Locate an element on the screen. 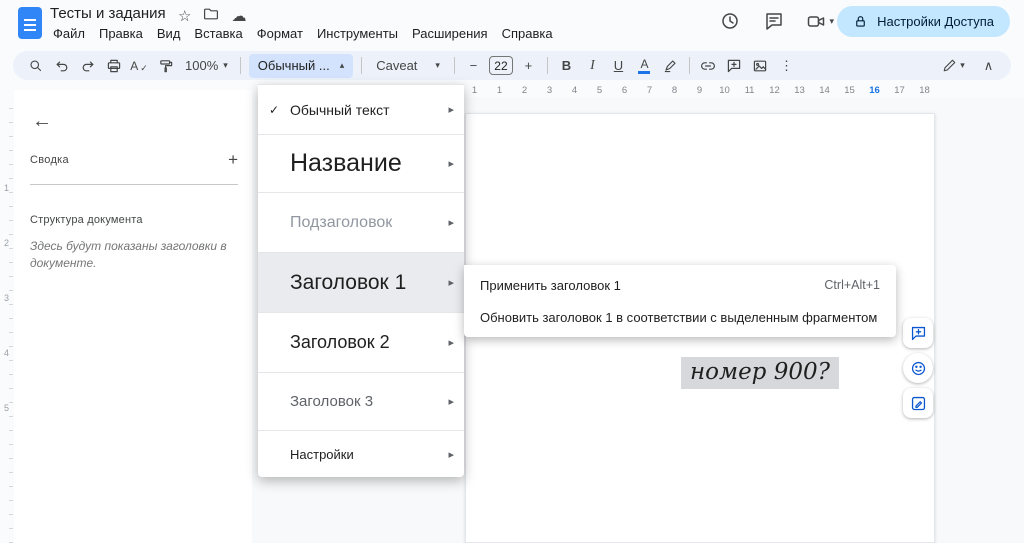  version-history-icon is located at coordinates (730, 21).